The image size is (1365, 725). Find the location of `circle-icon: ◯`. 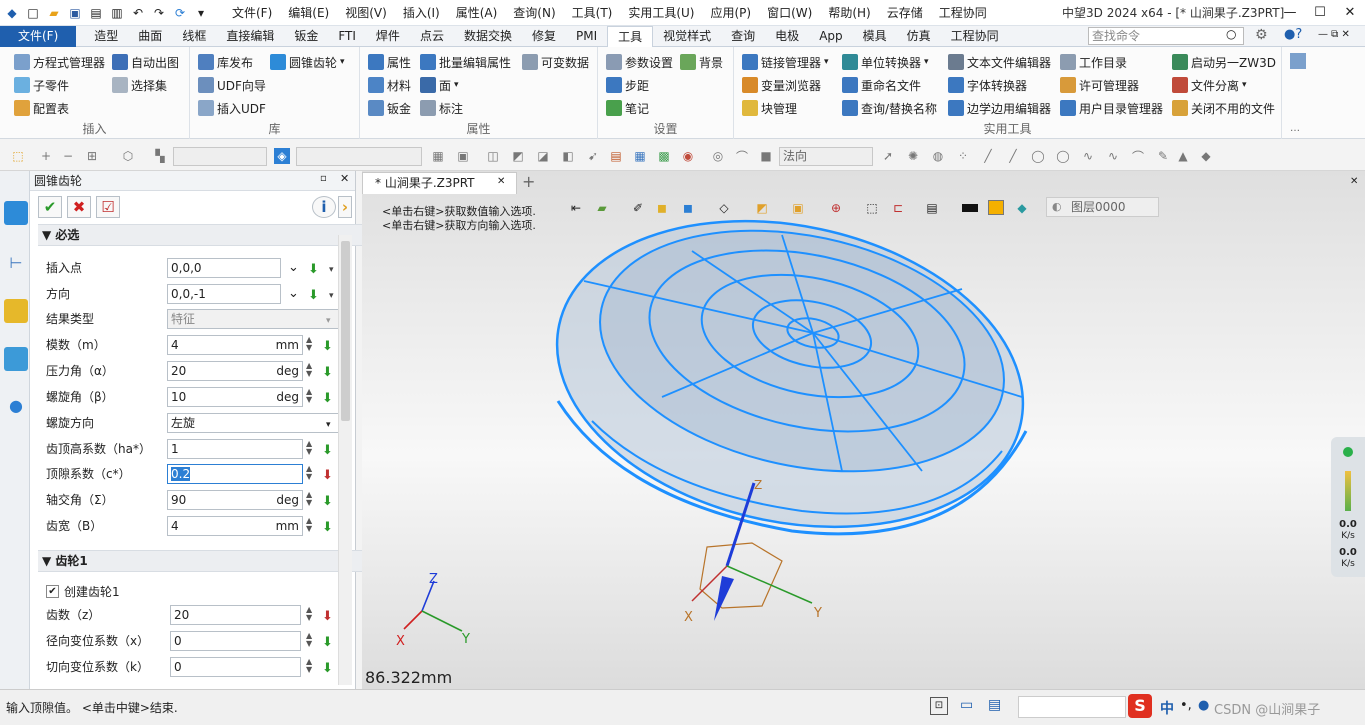

circle-icon: ◯ is located at coordinates (1038, 156).